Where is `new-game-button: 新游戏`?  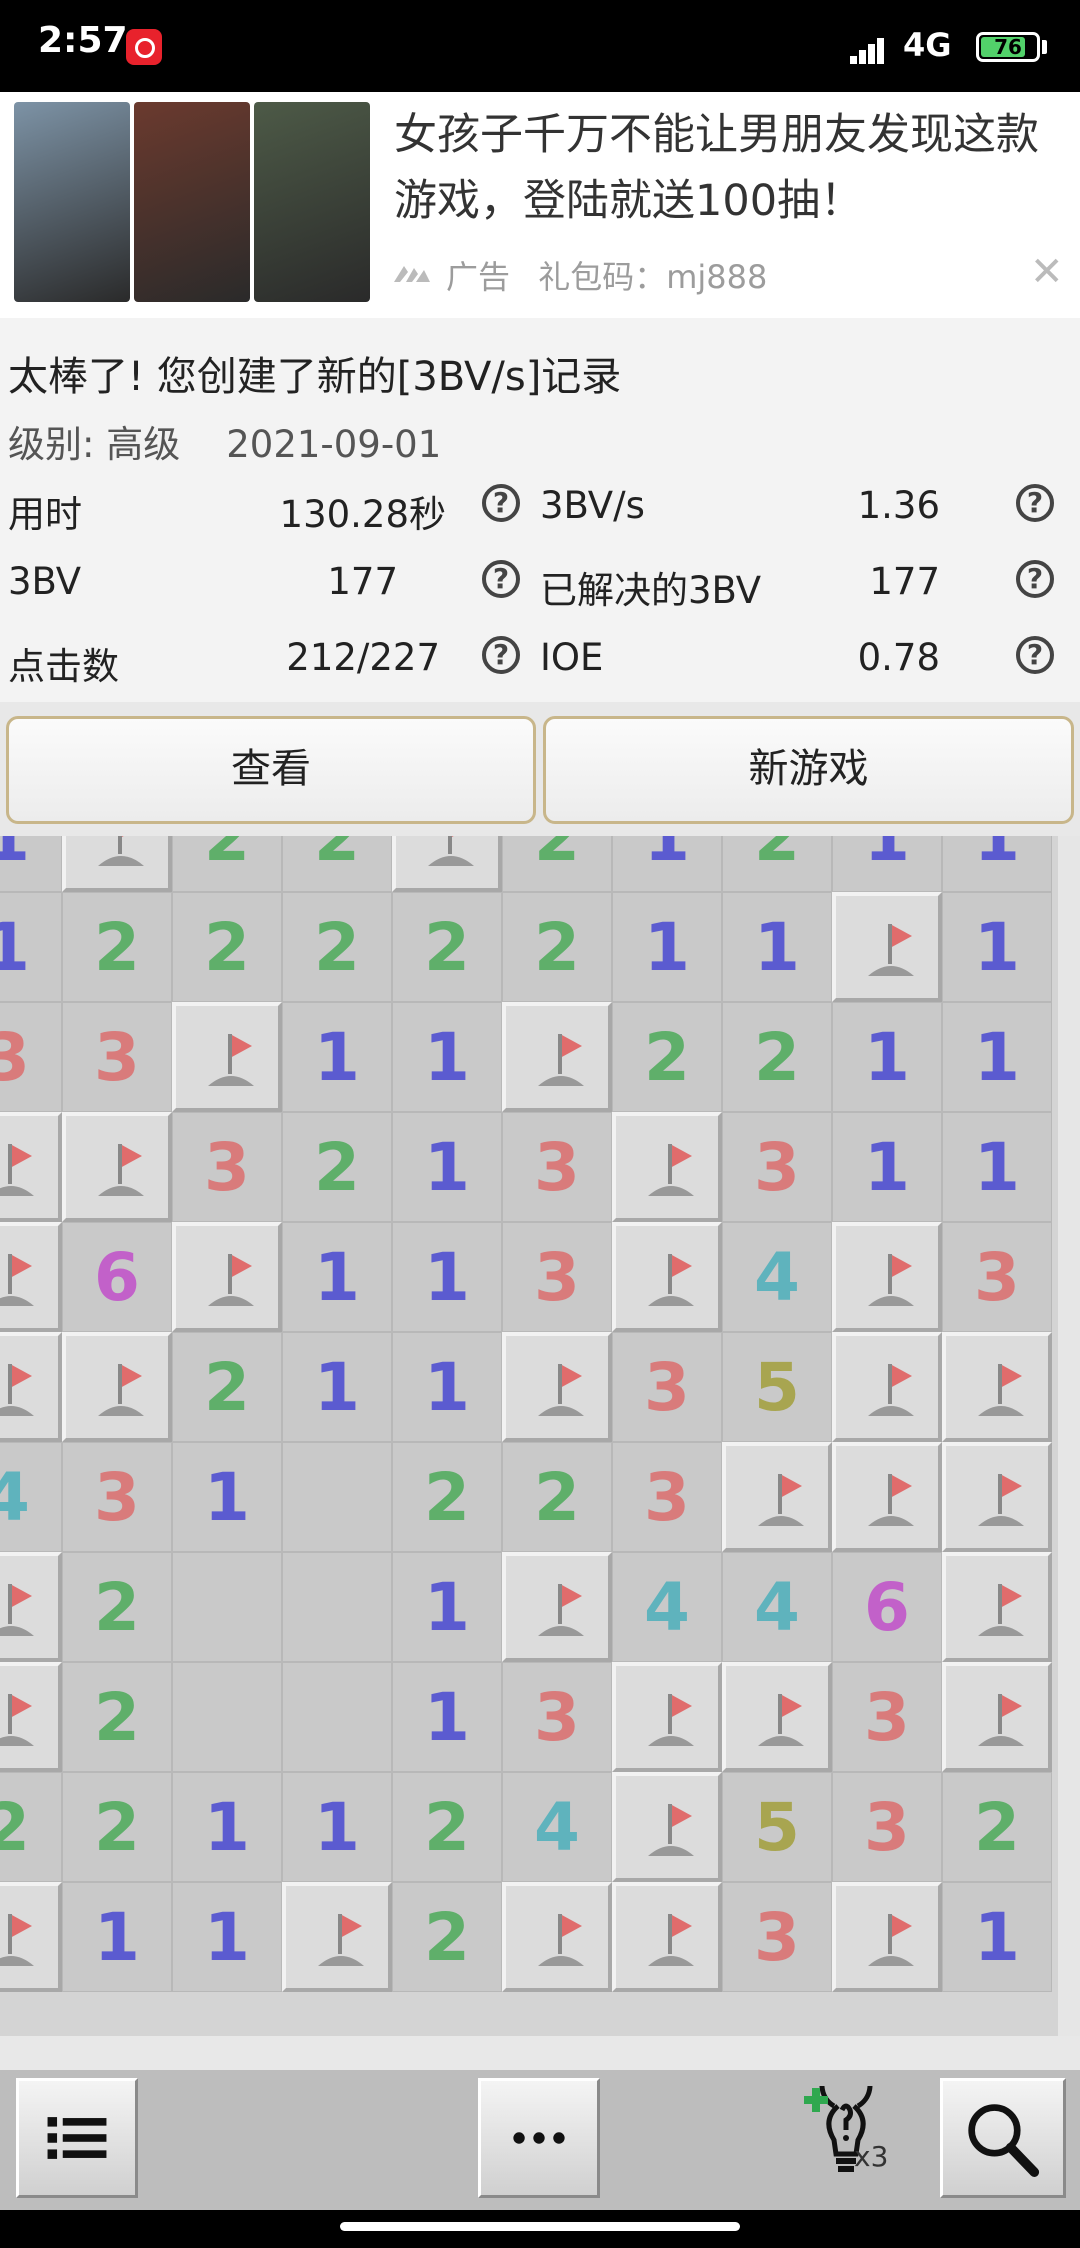
new-game-button: 新游戏 is located at coordinates (808, 770).